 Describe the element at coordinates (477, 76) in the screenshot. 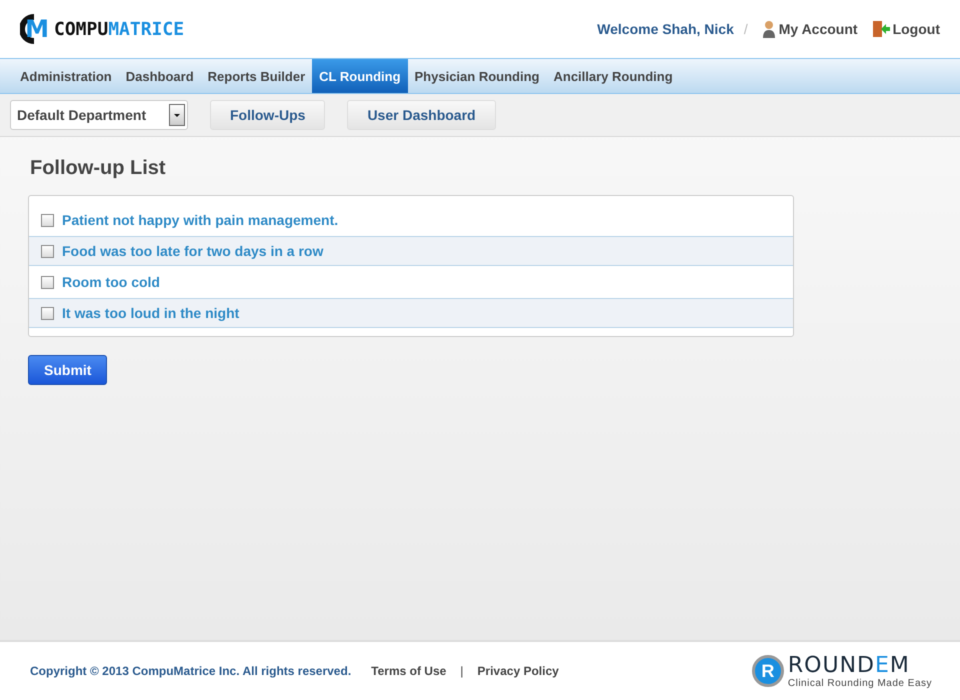

I see `nav-tab: Physician Rounding` at that location.